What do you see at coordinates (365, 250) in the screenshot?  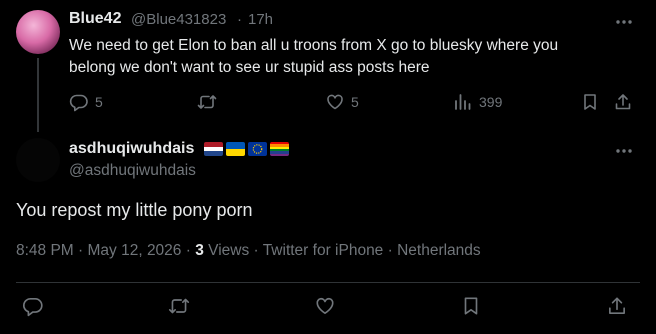 I see `tweet-source: · Twitter for iPhone · Netherlands` at bounding box center [365, 250].